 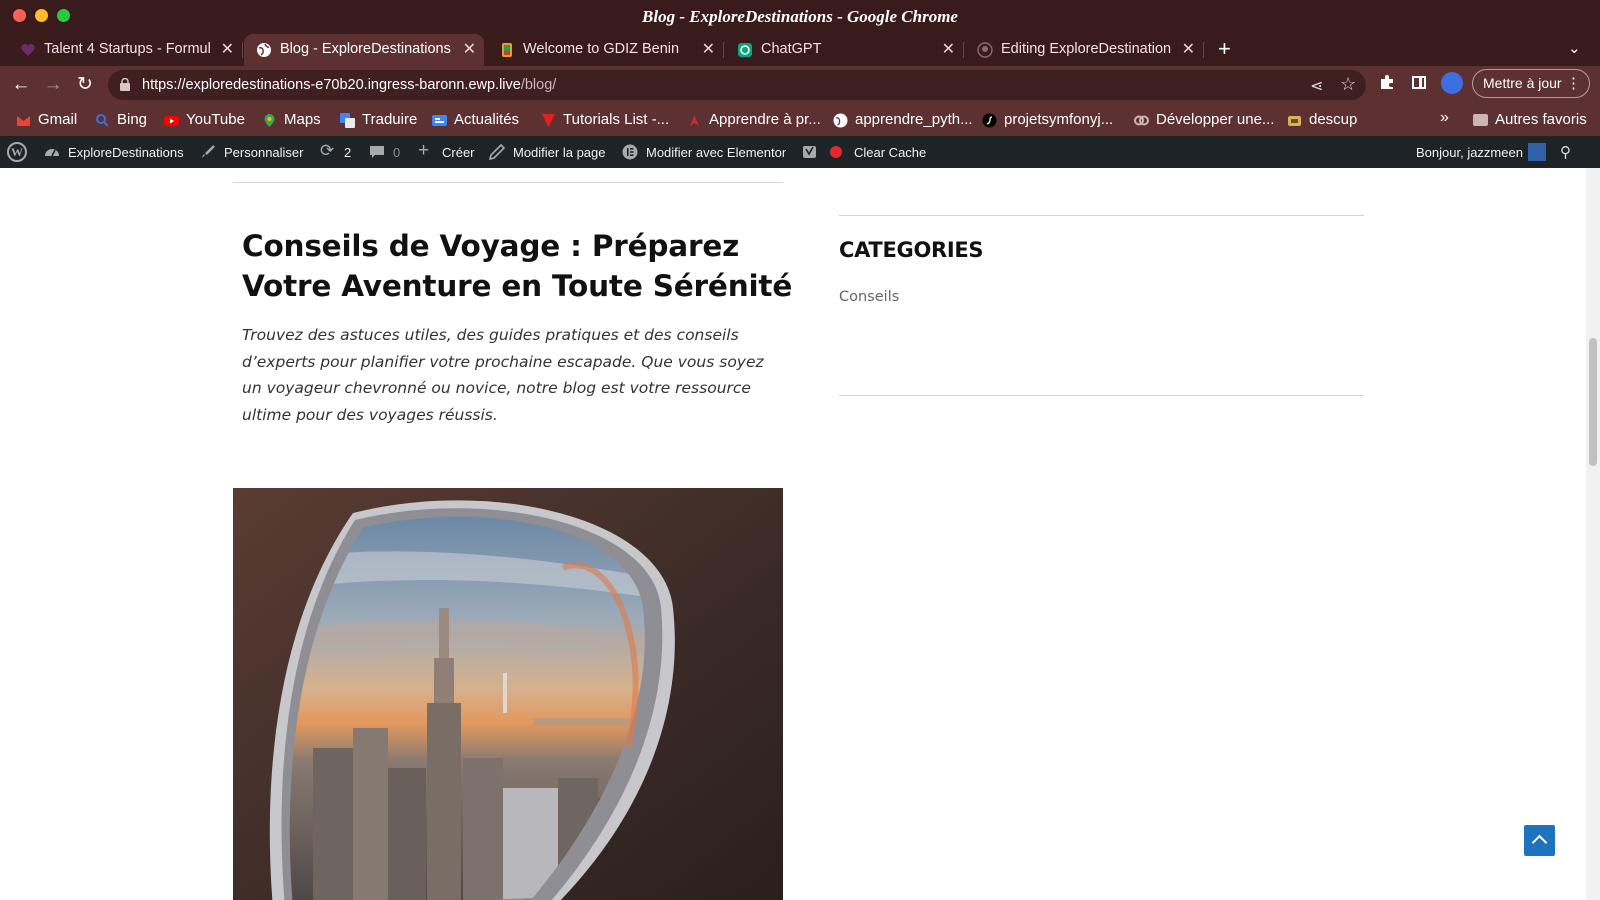 I want to click on updates-refresh-icon: ⟳, so click(x=327, y=150).